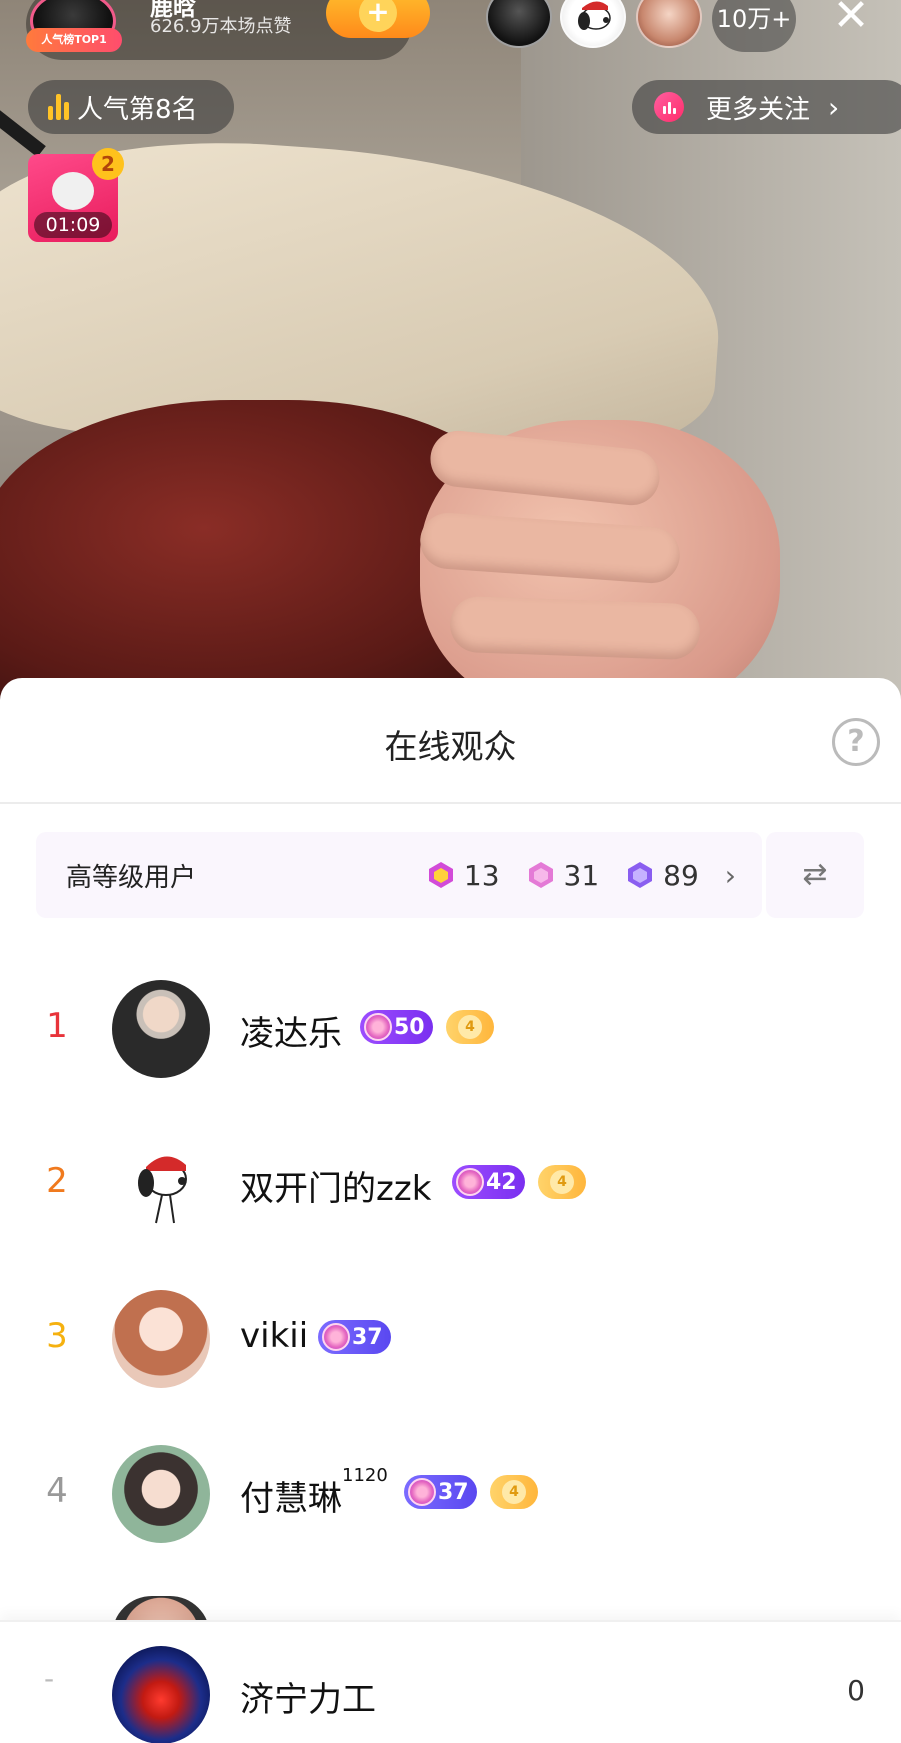  Describe the element at coordinates (73, 225) in the screenshot. I see `gift-timer: 01:09` at that location.